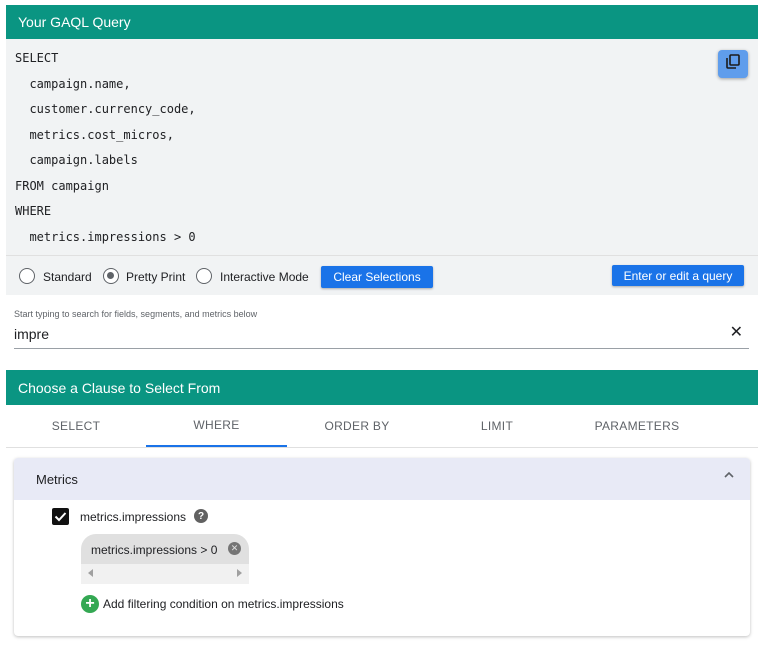 Image resolution: width=762 pixels, height=645 pixels. I want to click on metrics-section-title: Metrics, so click(57, 479).